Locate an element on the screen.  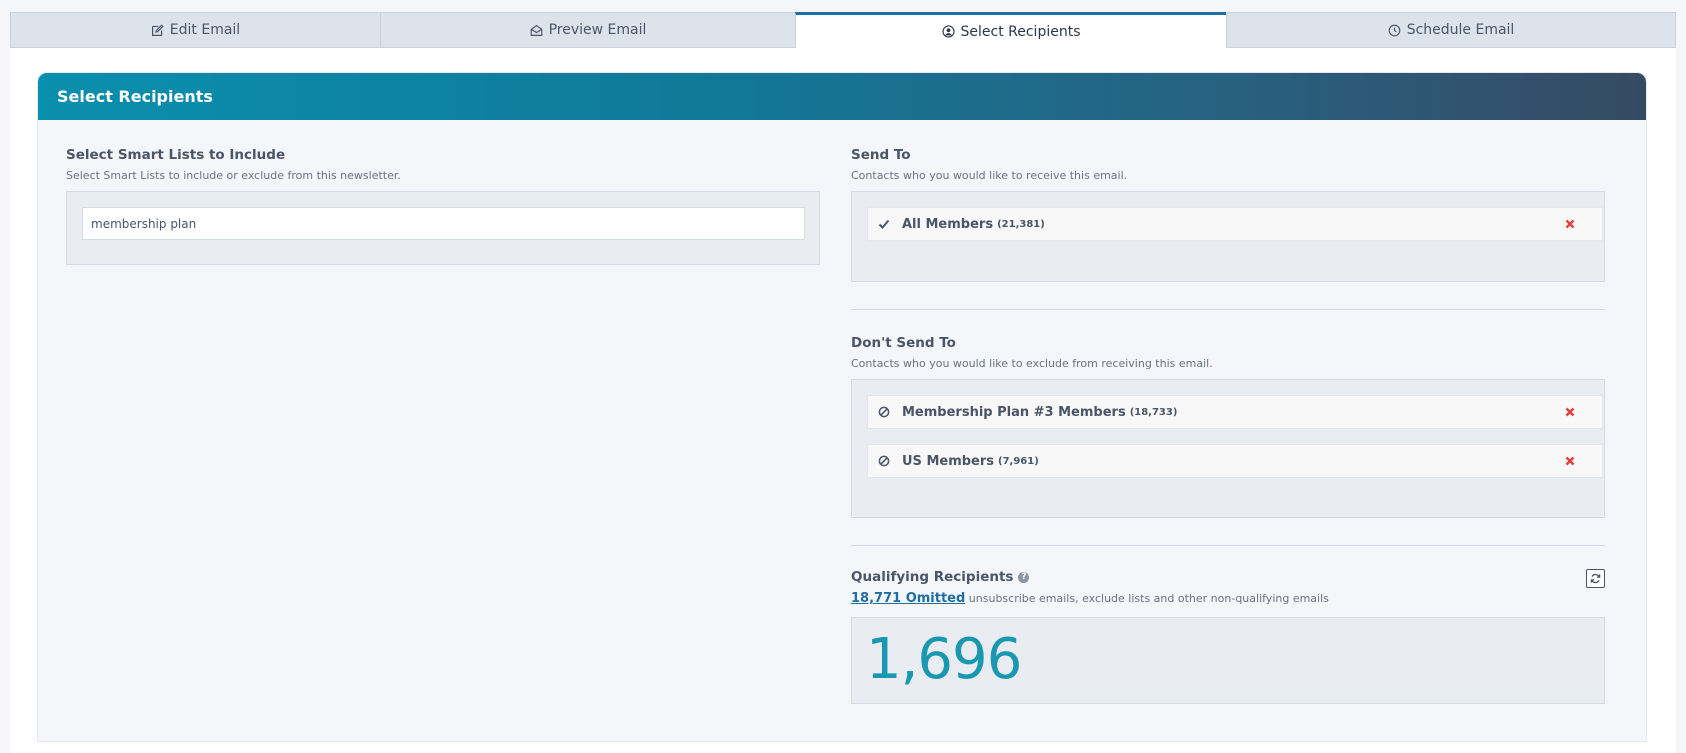
qualifying-total: 1,696 is located at coordinates (944, 659).